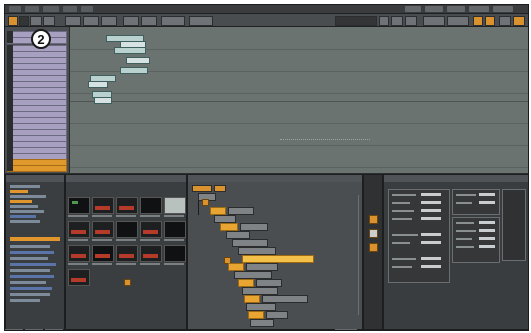 The width and height of the screenshot is (531, 333). What do you see at coordinates (373, 233) in the screenshot?
I see `export-icon` at bounding box center [373, 233].